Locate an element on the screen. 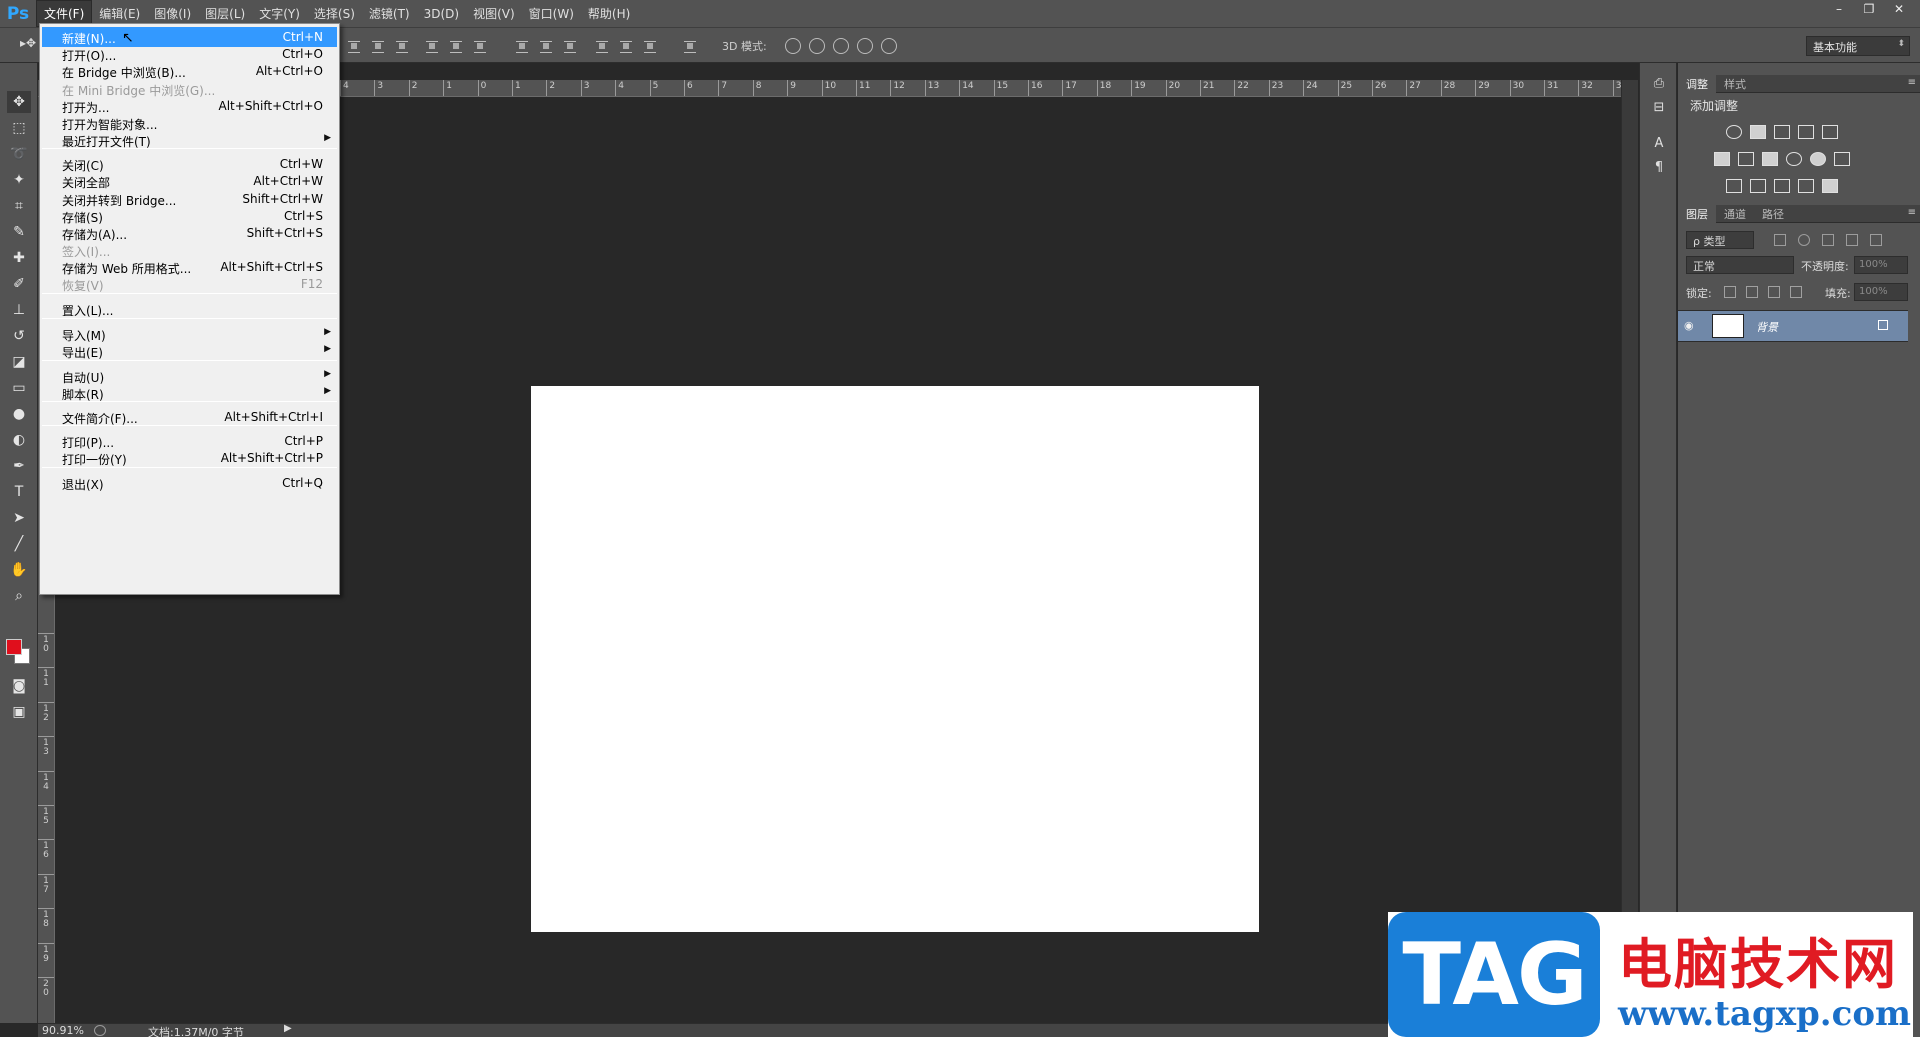  lock-all-icon is located at coordinates (1796, 292).